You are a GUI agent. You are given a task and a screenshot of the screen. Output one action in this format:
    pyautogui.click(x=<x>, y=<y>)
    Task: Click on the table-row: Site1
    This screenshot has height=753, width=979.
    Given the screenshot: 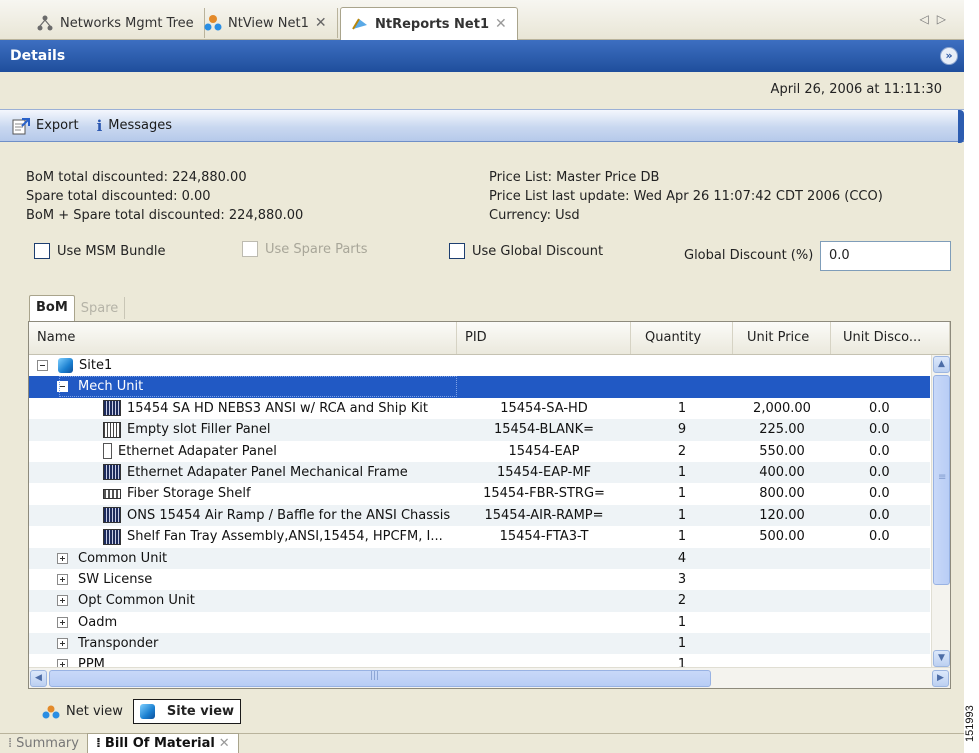 What is the action you would take?
    pyautogui.click(x=479, y=365)
    